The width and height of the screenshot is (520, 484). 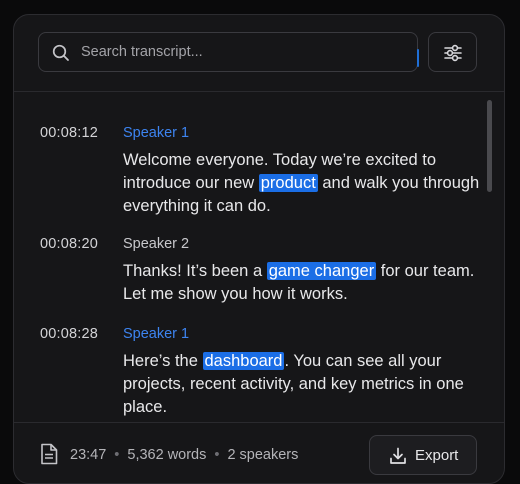 What do you see at coordinates (437, 455) in the screenshot?
I see `export-label: Export` at bounding box center [437, 455].